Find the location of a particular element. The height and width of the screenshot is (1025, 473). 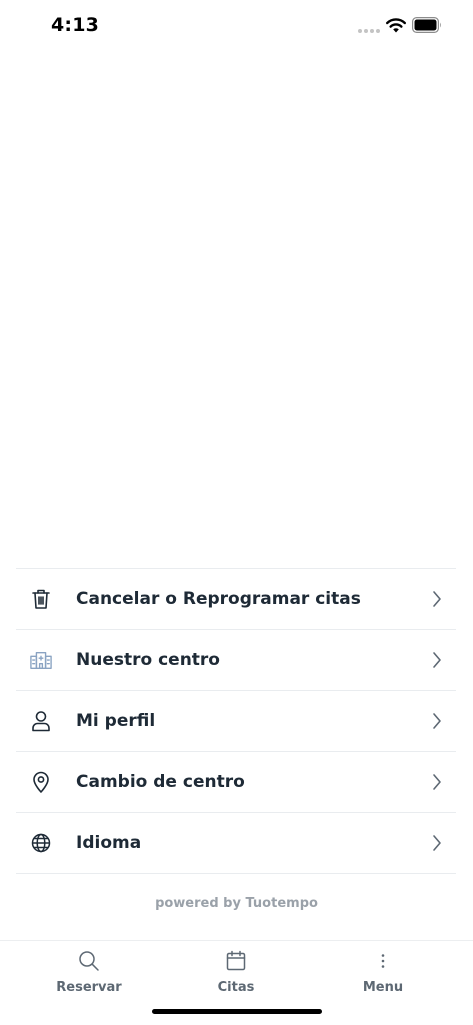

search-icon is located at coordinates (89, 961).